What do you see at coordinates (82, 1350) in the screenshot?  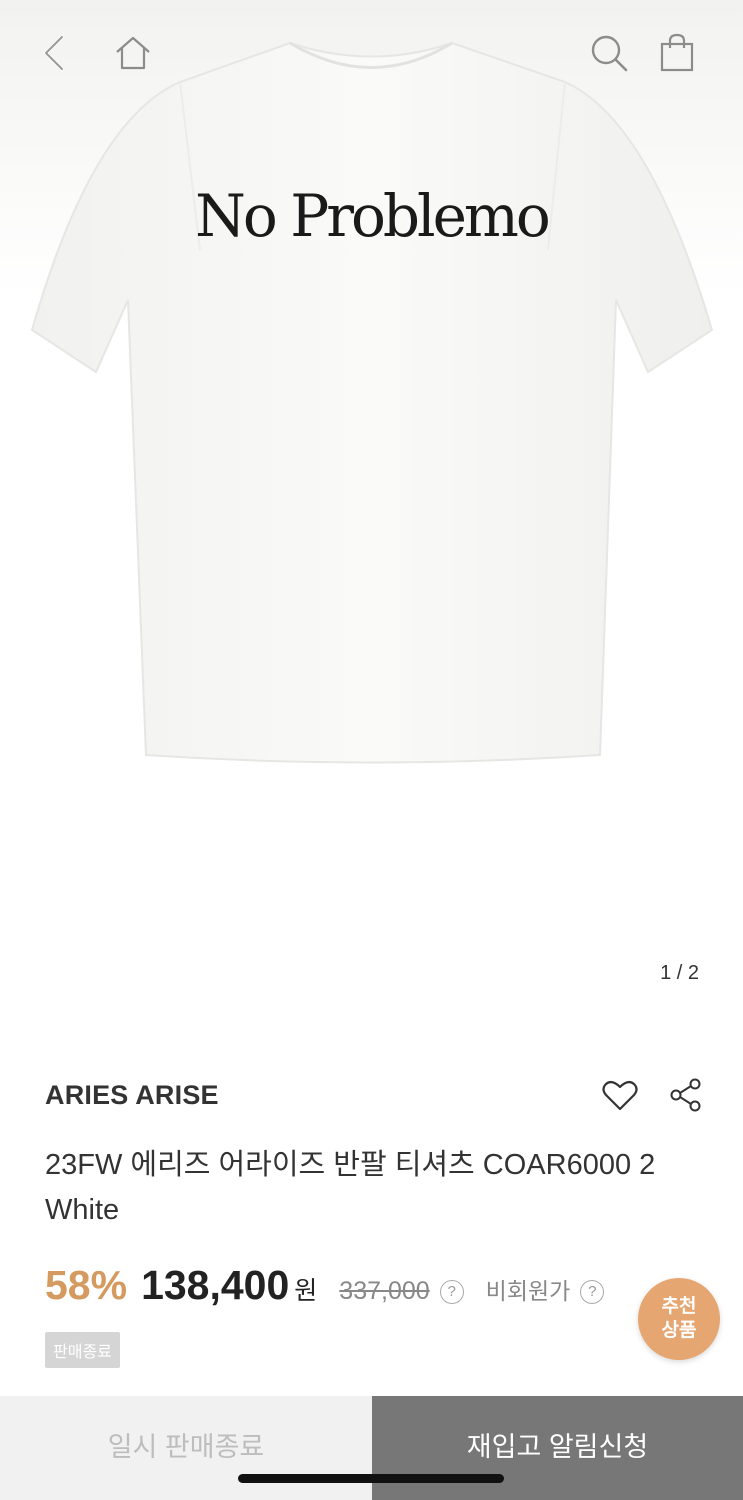 I see `status-badge: 판매종료` at bounding box center [82, 1350].